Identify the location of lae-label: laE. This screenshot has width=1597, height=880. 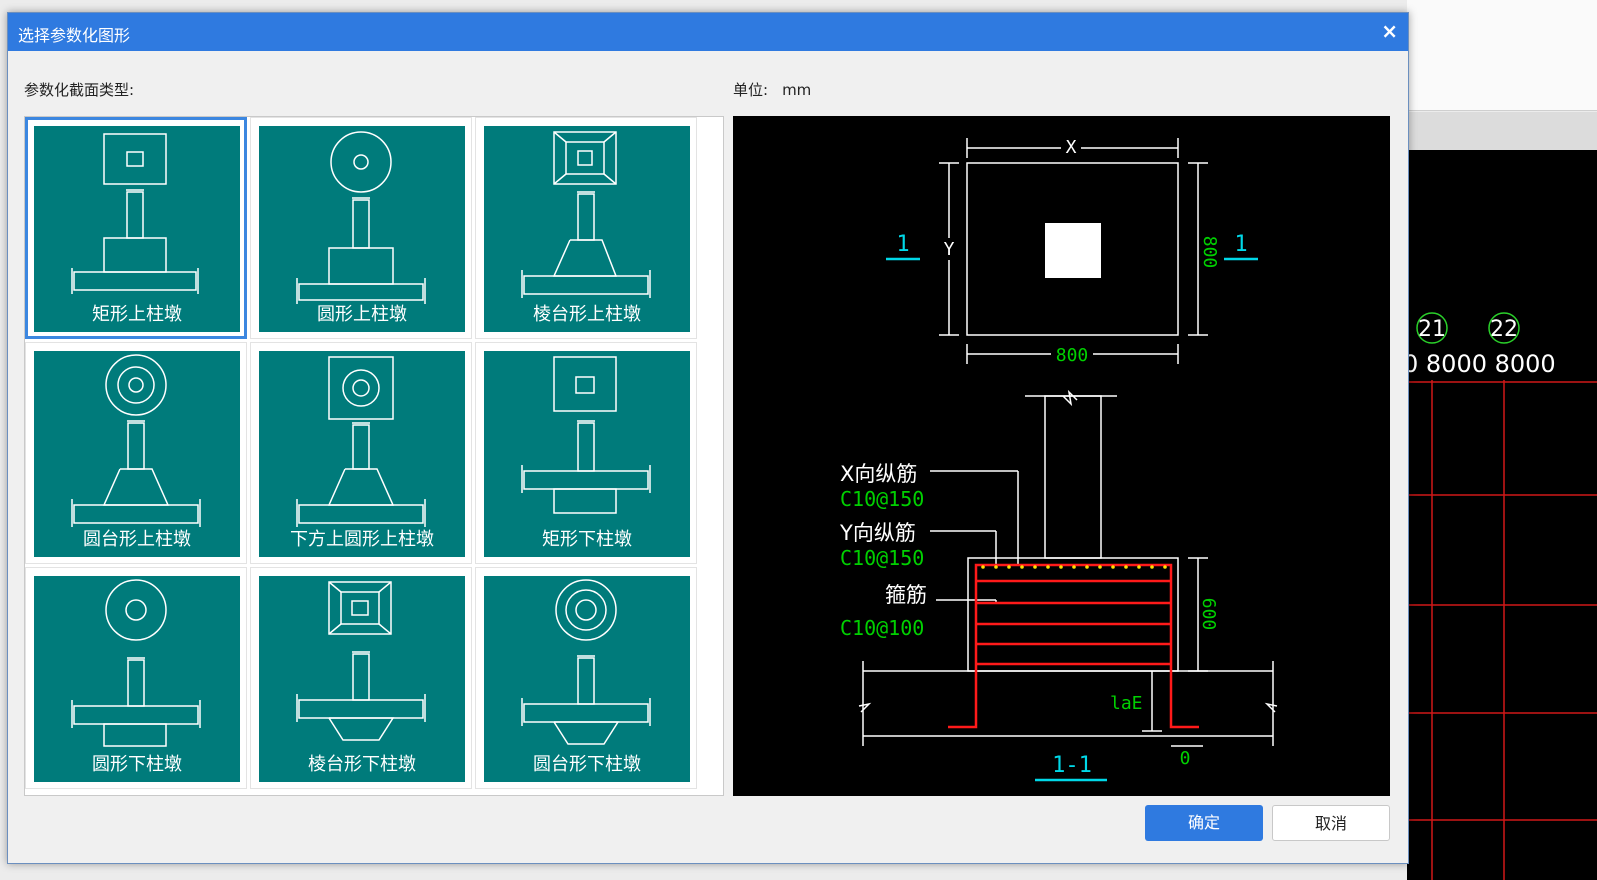
(1126, 703).